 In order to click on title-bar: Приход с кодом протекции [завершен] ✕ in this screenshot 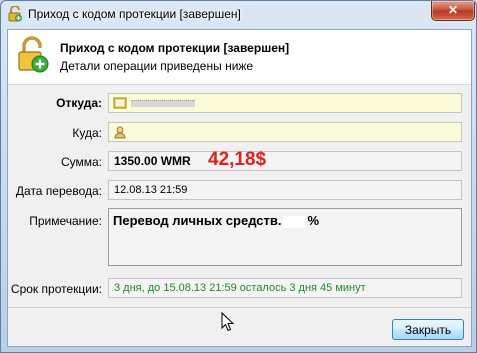, I will do `click(238, 15)`.